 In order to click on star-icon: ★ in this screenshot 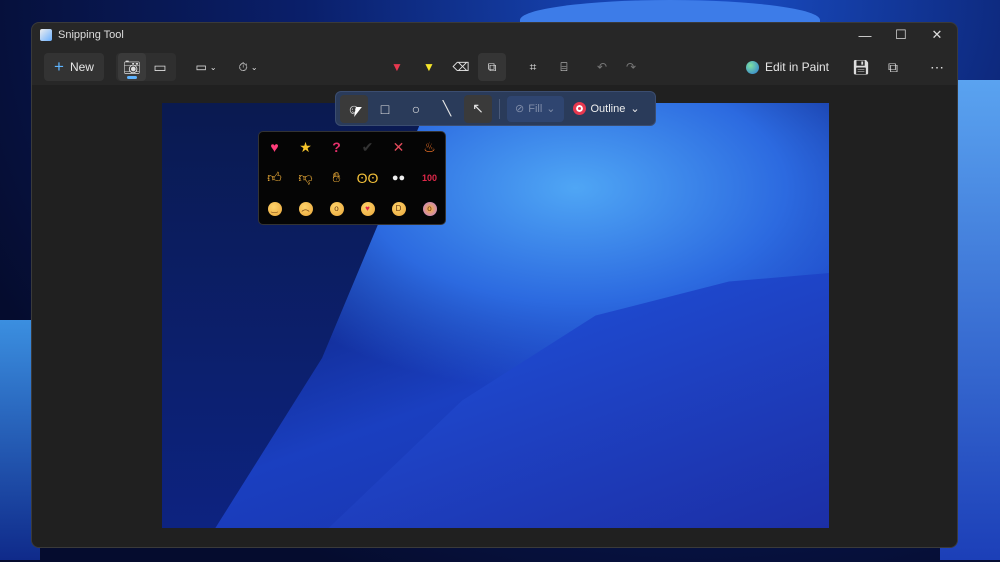, I will do `click(306, 147)`.